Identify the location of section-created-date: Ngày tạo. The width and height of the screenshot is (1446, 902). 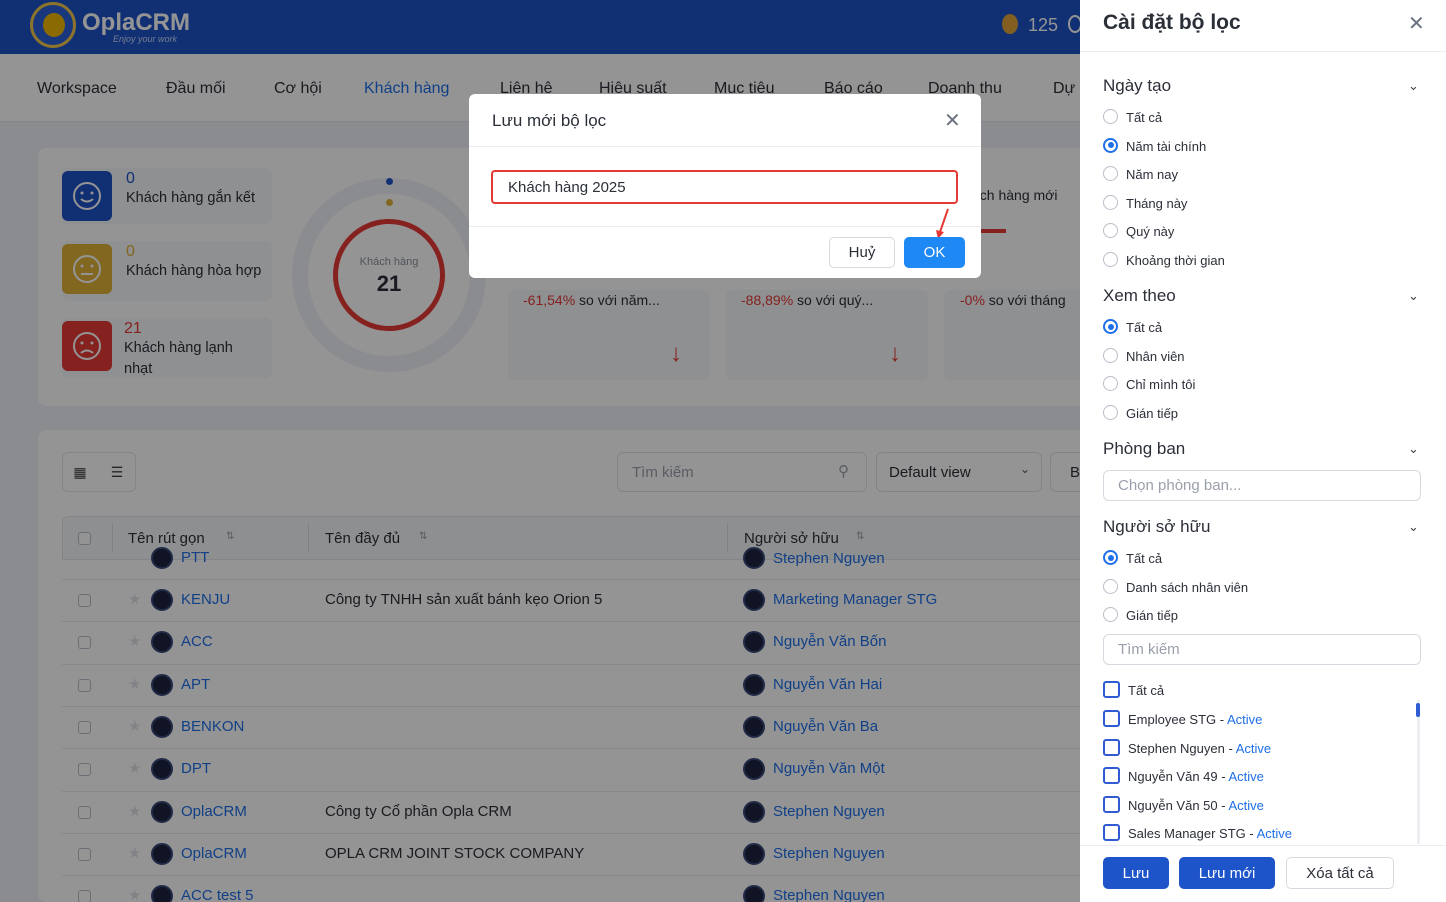
(1137, 86).